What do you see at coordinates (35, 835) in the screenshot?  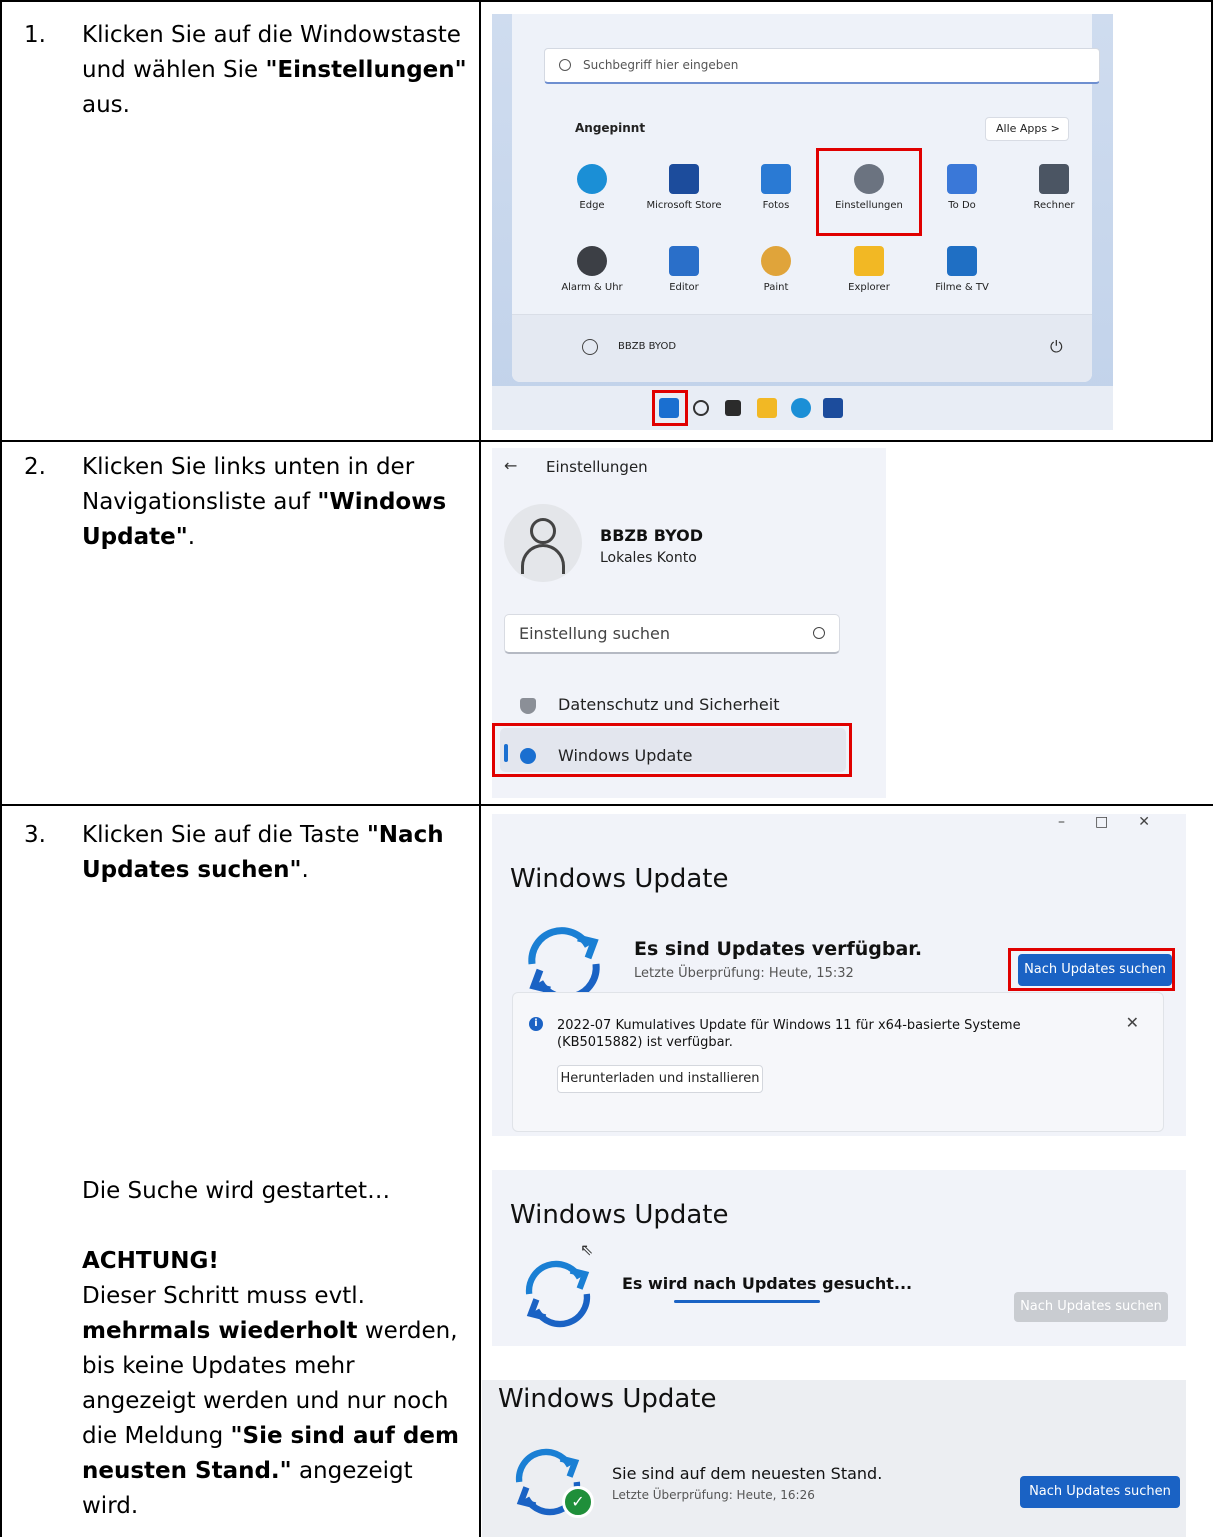 I see `step-number: 3.` at bounding box center [35, 835].